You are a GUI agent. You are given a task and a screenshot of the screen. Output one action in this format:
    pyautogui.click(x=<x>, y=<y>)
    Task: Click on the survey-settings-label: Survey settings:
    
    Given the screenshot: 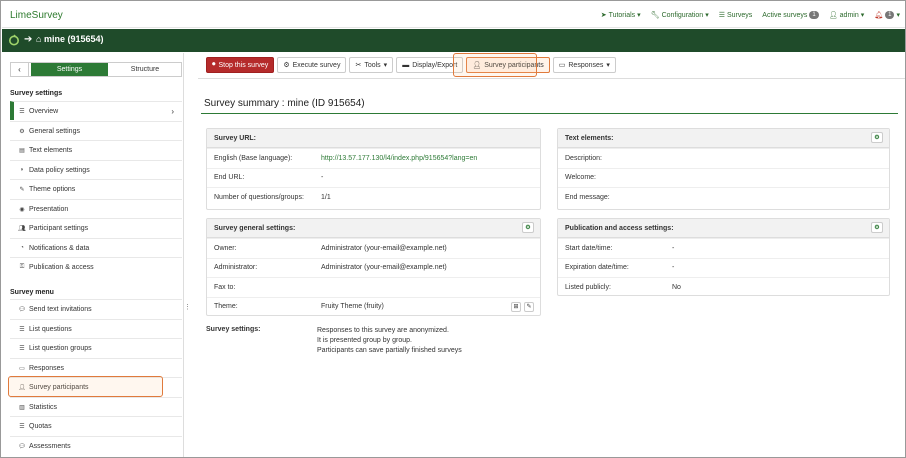 What is the action you would take?
    pyautogui.click(x=233, y=329)
    